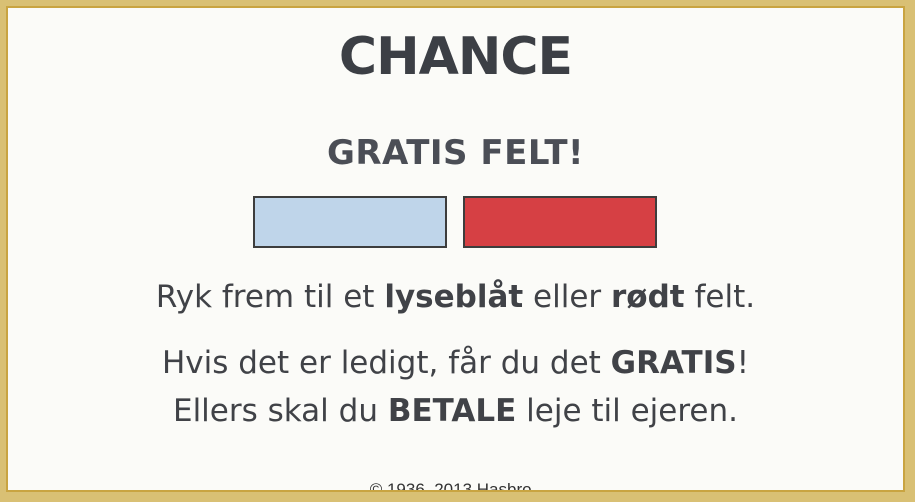 The height and width of the screenshot is (502, 915). I want to click on line3-bold-betale: BETALE, so click(452, 411).